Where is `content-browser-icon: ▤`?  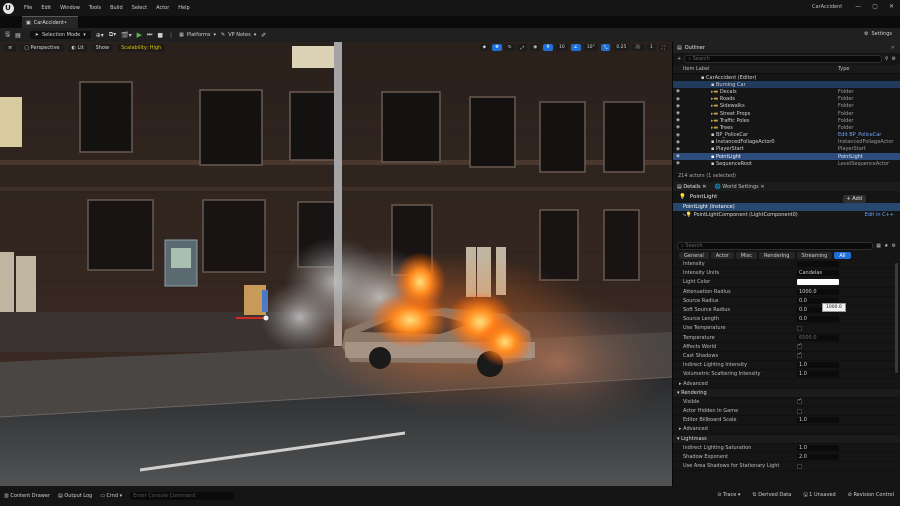
content-browser-icon: ▤ is located at coordinates (18, 35).